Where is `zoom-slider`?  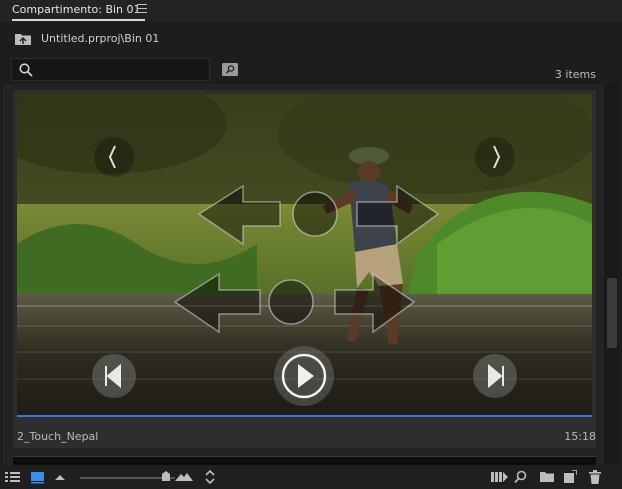
zoom-slider is located at coordinates (127, 478).